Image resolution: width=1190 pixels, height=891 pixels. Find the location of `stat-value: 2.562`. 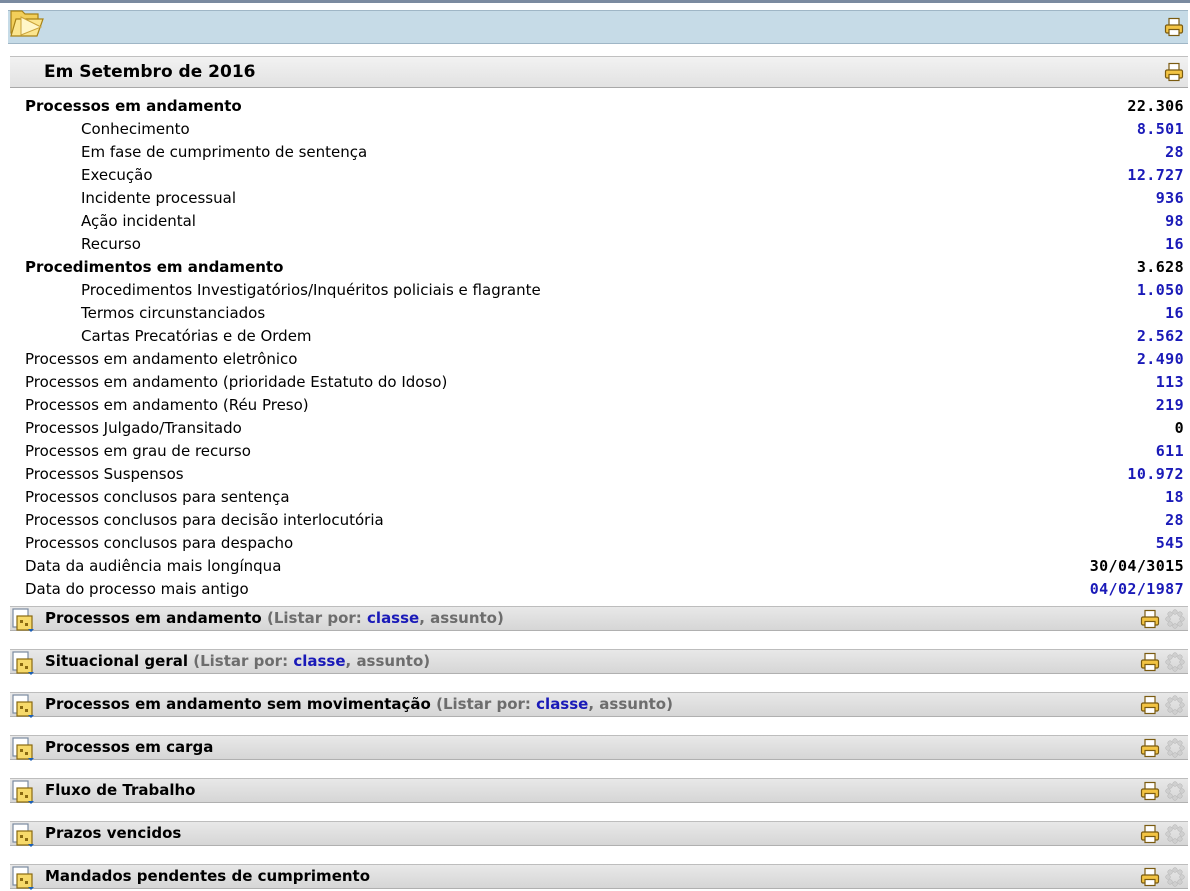

stat-value: 2.562 is located at coordinates (1160, 336).